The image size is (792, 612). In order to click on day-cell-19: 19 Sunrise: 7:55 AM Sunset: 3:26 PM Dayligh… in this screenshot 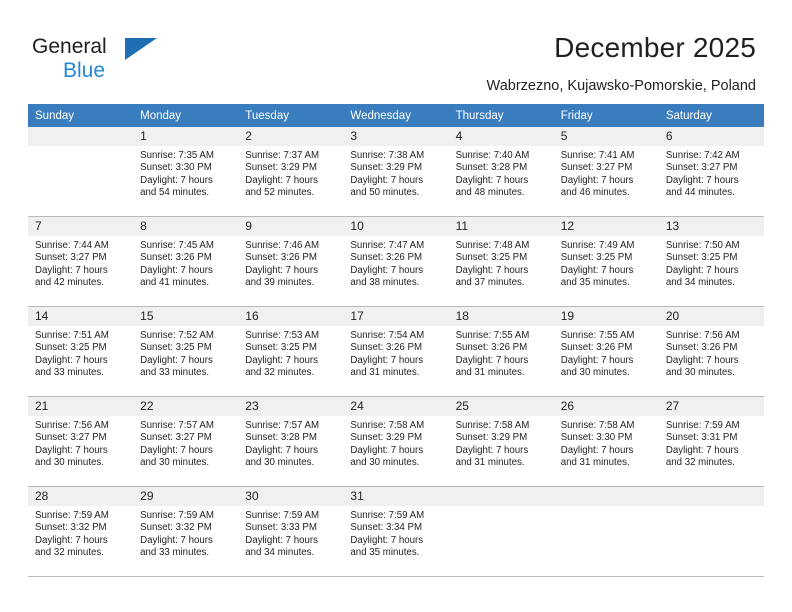, I will do `click(606, 351)`.